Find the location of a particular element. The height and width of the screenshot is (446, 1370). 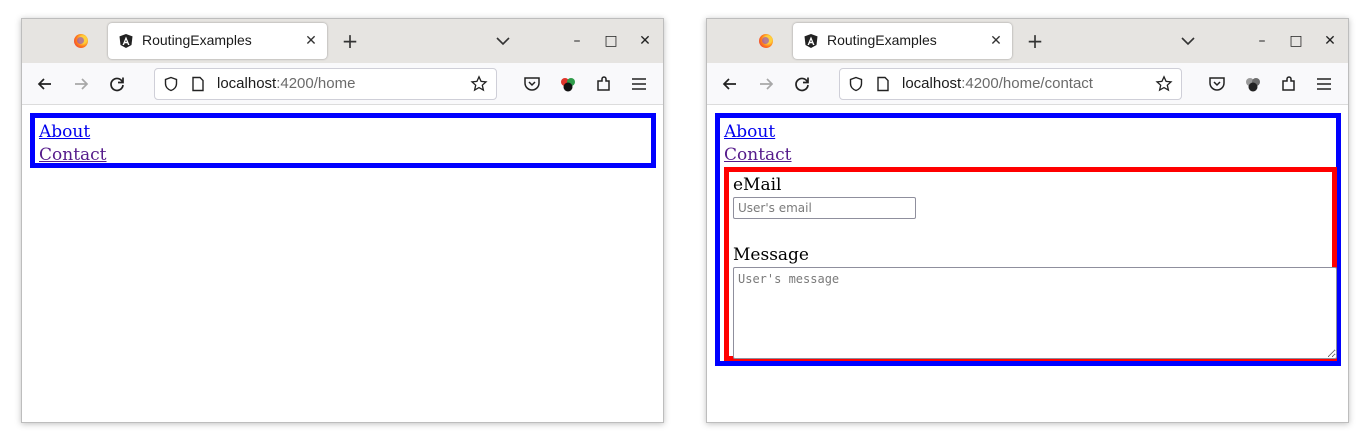

email-label: eMail is located at coordinates (757, 185).